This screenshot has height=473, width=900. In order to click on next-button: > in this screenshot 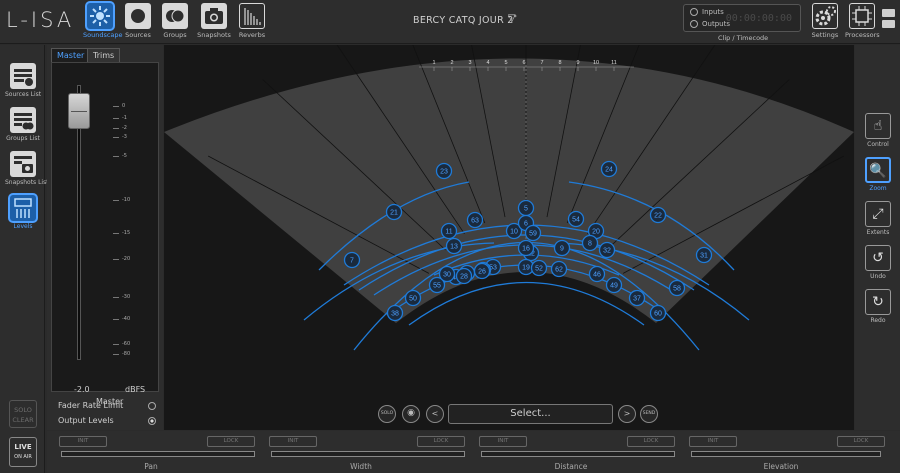, I will do `click(627, 414)`.